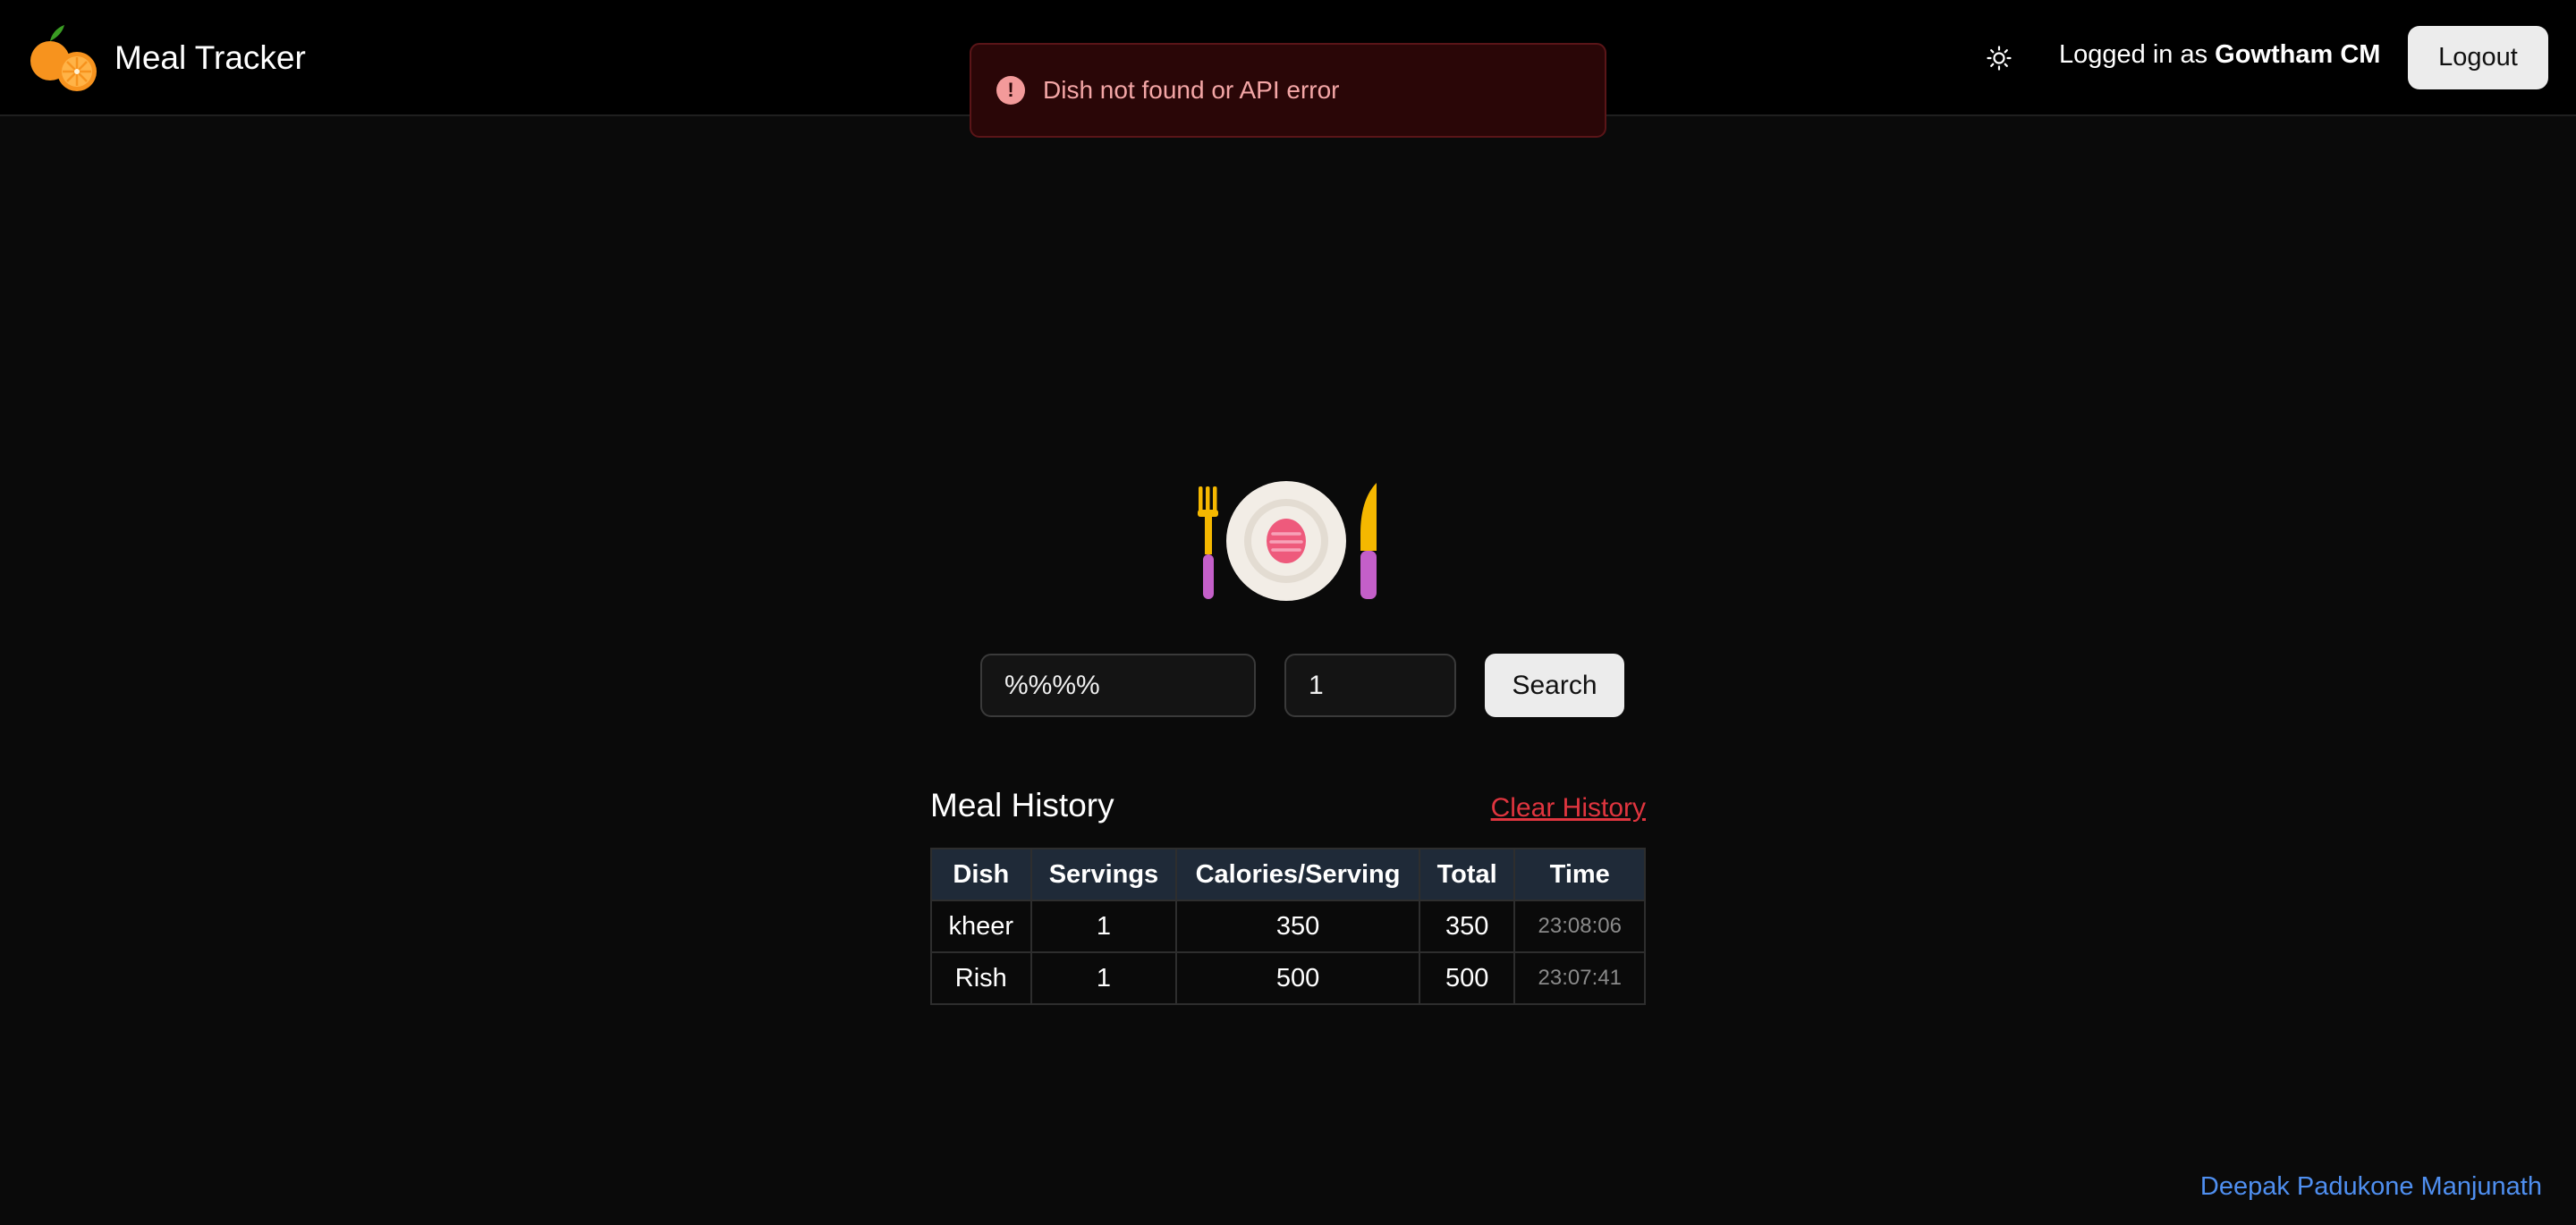  What do you see at coordinates (1208, 542) in the screenshot?
I see `fork-icon` at bounding box center [1208, 542].